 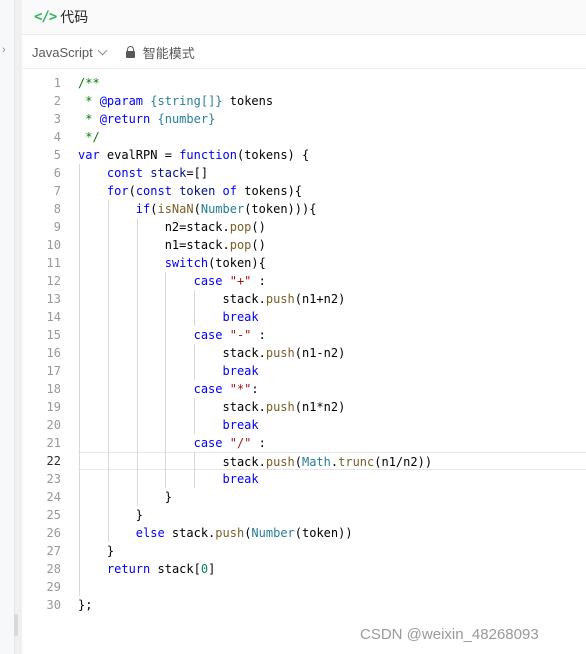 I want to click on code-line: 24 }, so click(x=304, y=497).